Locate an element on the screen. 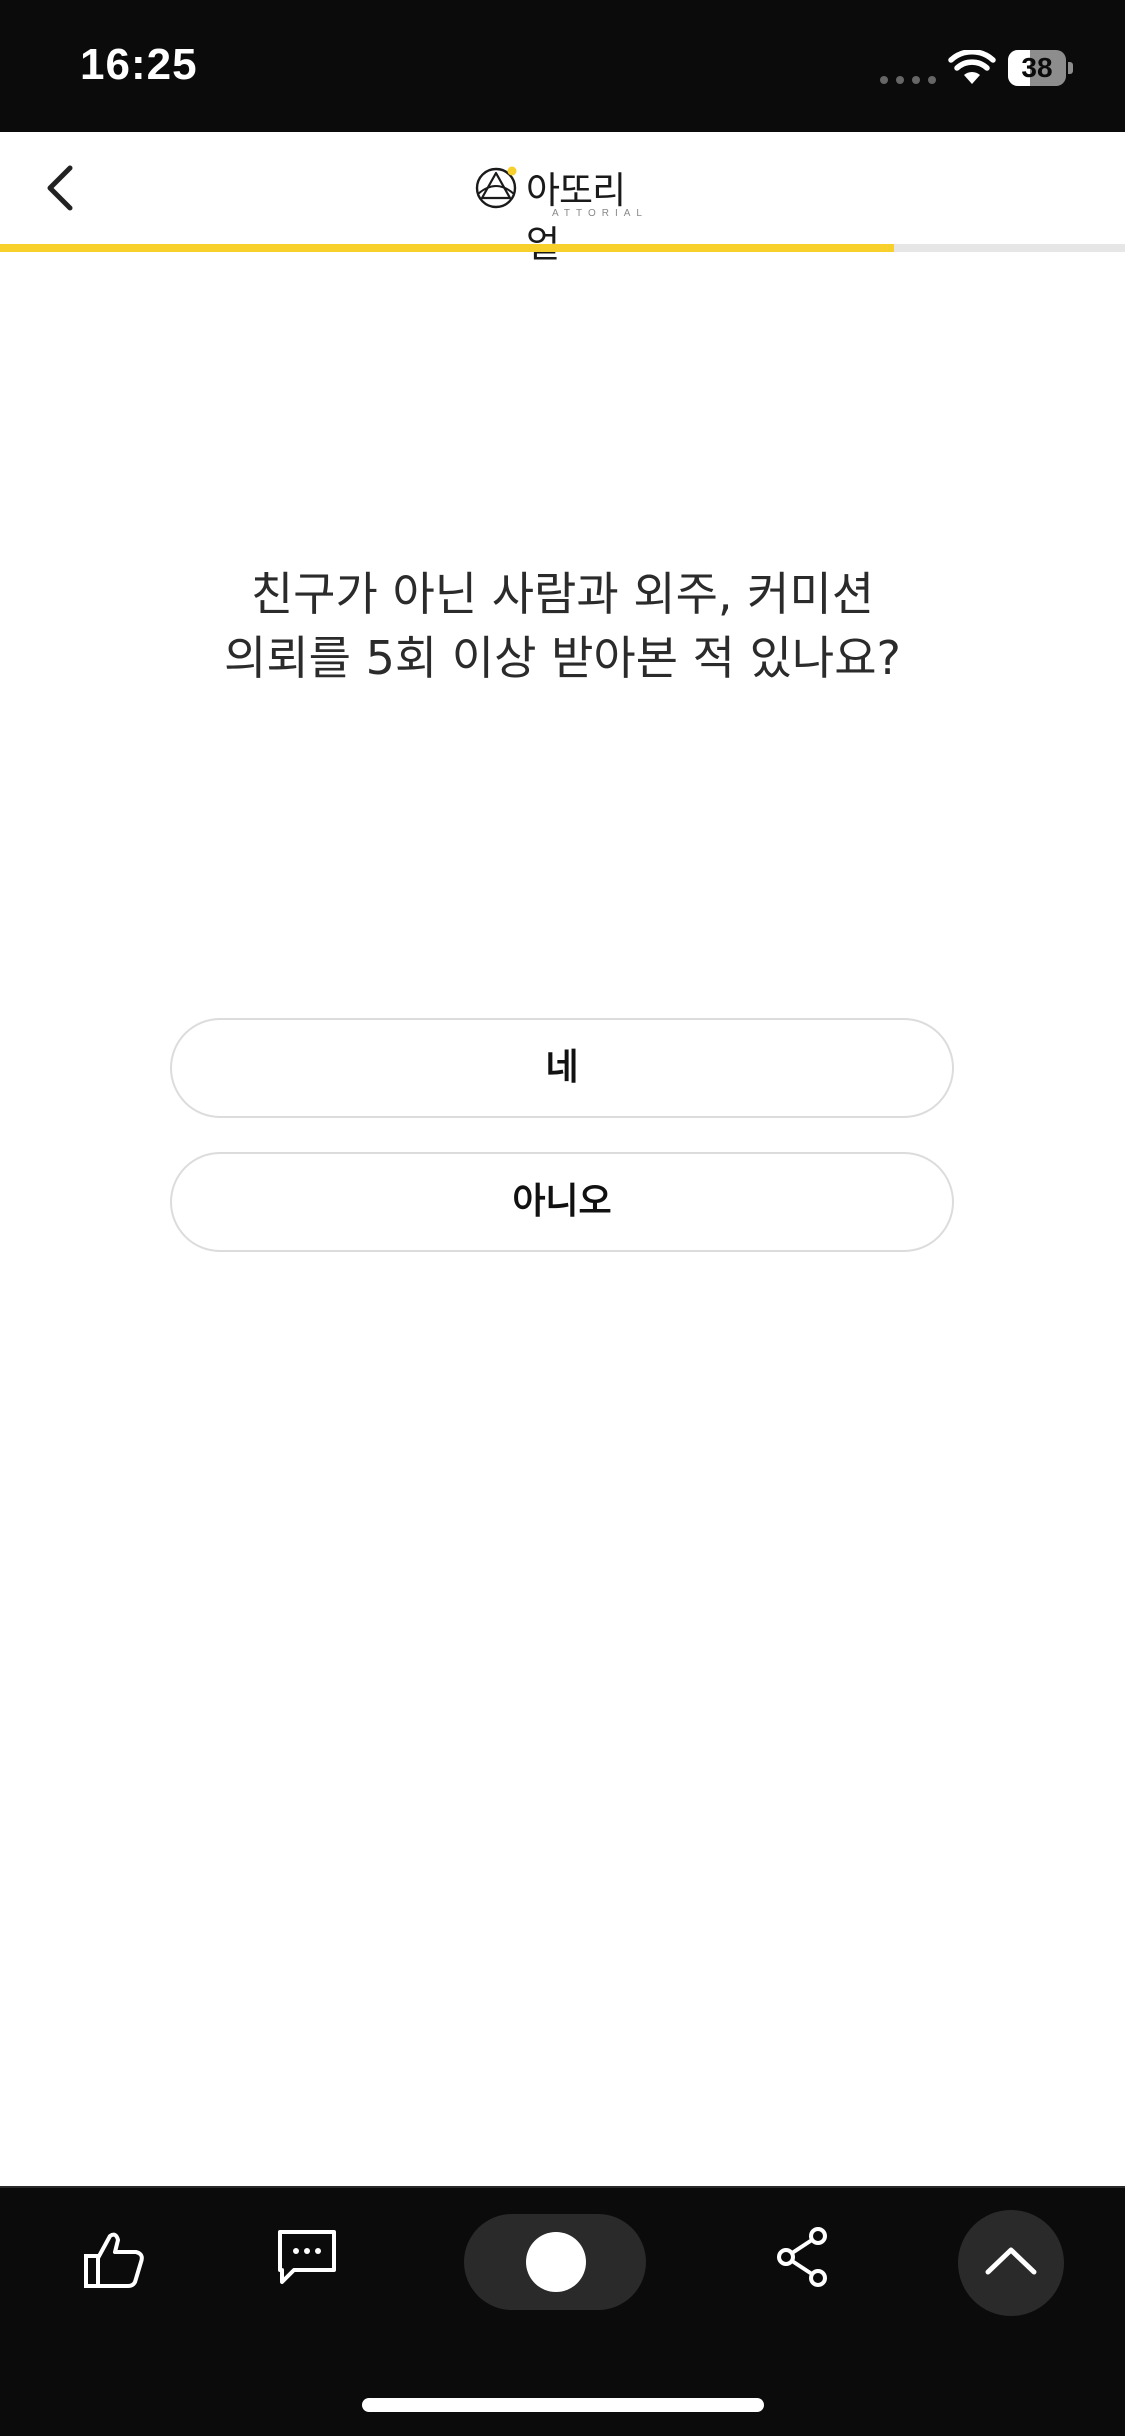 Image resolution: width=1125 pixels, height=2436 pixels. chevron-left-icon is located at coordinates (60, 188).